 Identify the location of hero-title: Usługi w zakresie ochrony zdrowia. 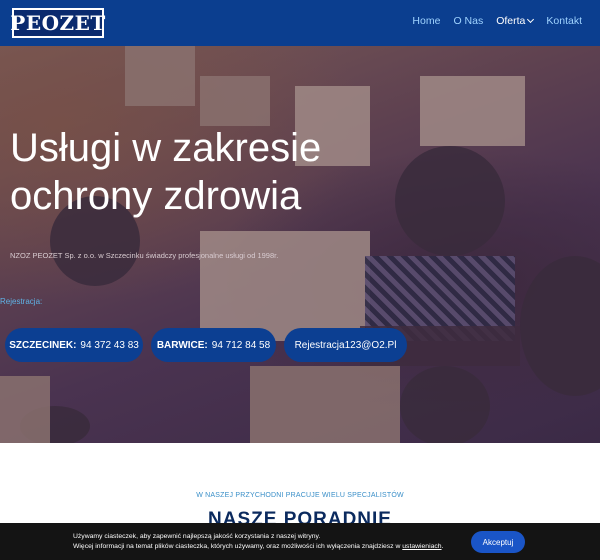
(166, 172).